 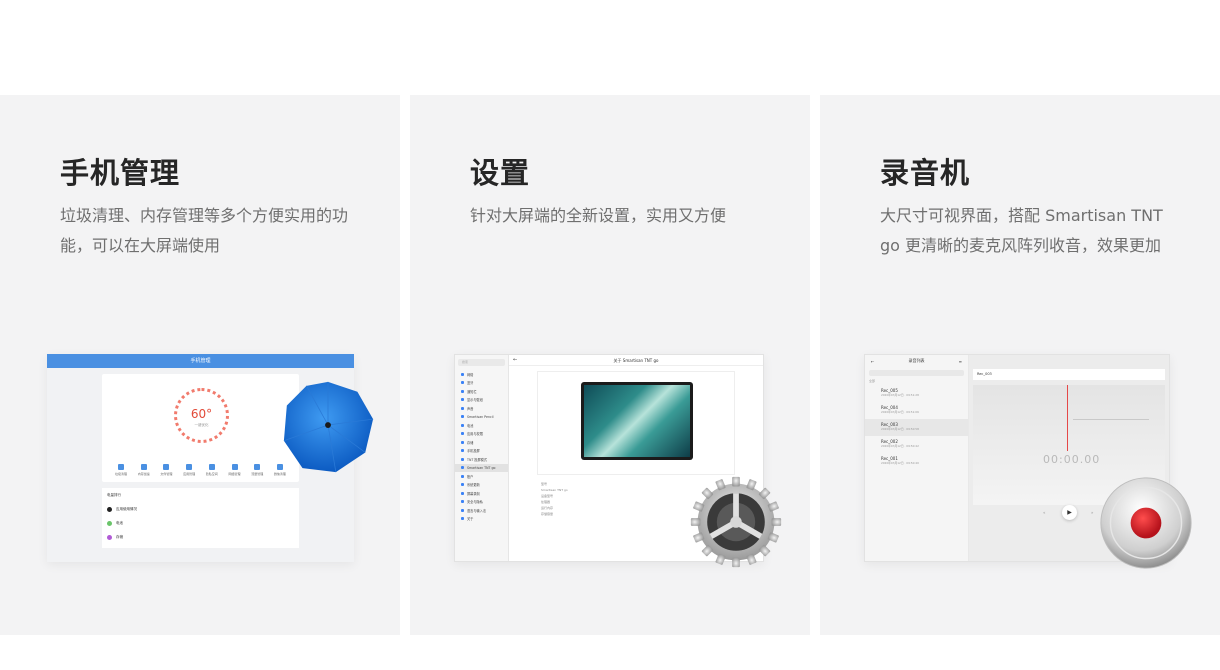 I want to click on sidebar-item: TNT 投屏模式, so click(x=481, y=459).